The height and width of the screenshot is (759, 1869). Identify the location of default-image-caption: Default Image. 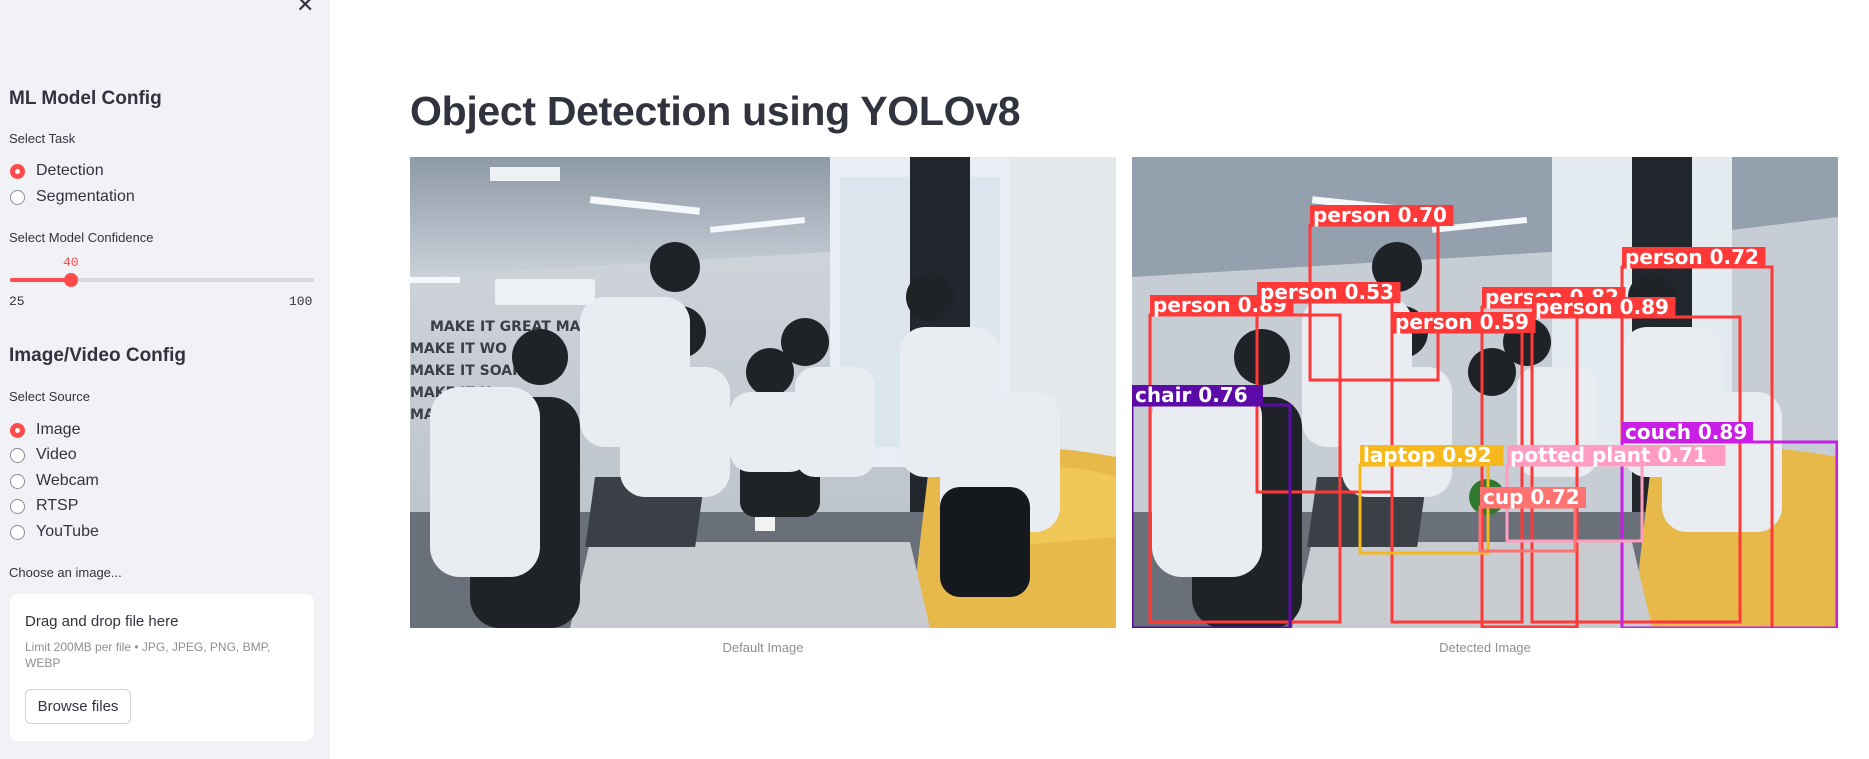
(763, 647).